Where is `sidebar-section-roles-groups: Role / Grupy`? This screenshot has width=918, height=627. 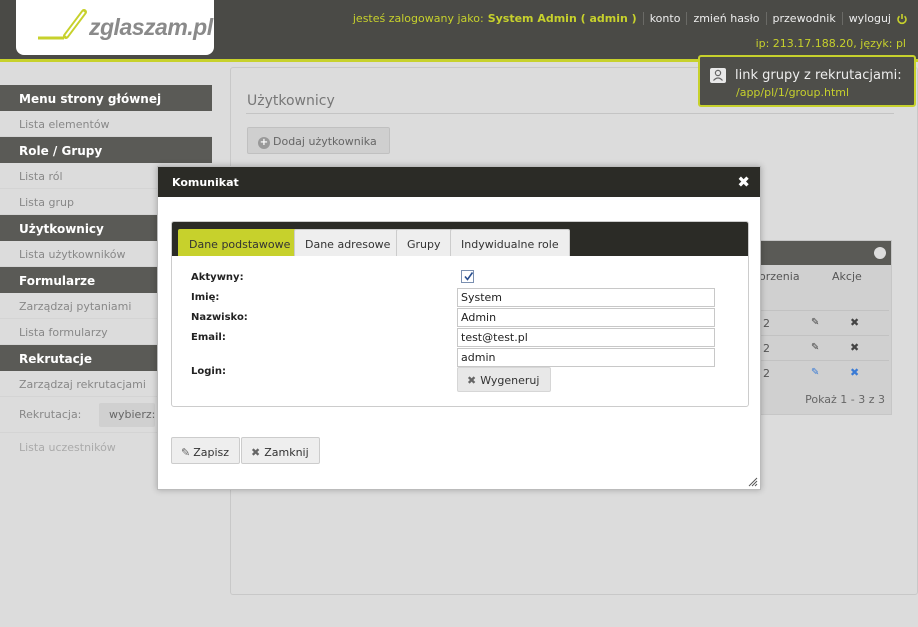 sidebar-section-roles-groups: Role / Grupy is located at coordinates (106, 150).